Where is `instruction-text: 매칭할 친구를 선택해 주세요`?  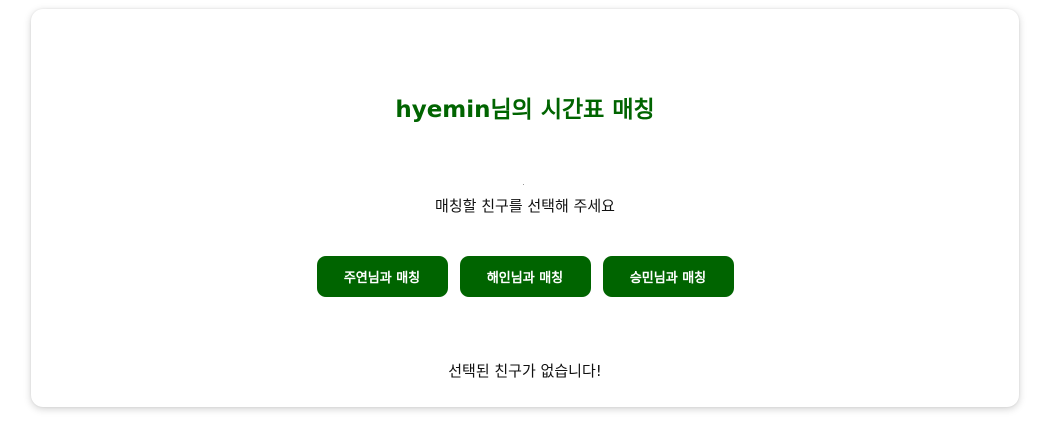 instruction-text: 매칭할 친구를 선택해 주세요 is located at coordinates (525, 206).